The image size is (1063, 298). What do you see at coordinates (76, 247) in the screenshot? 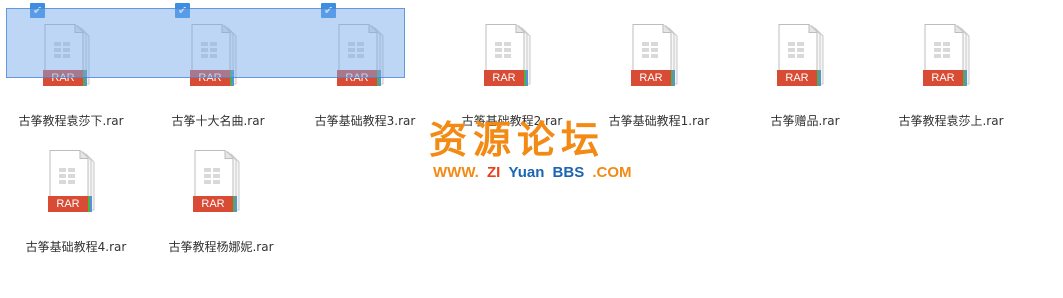
I see `file-name: 古筝基础教程4.rar` at bounding box center [76, 247].